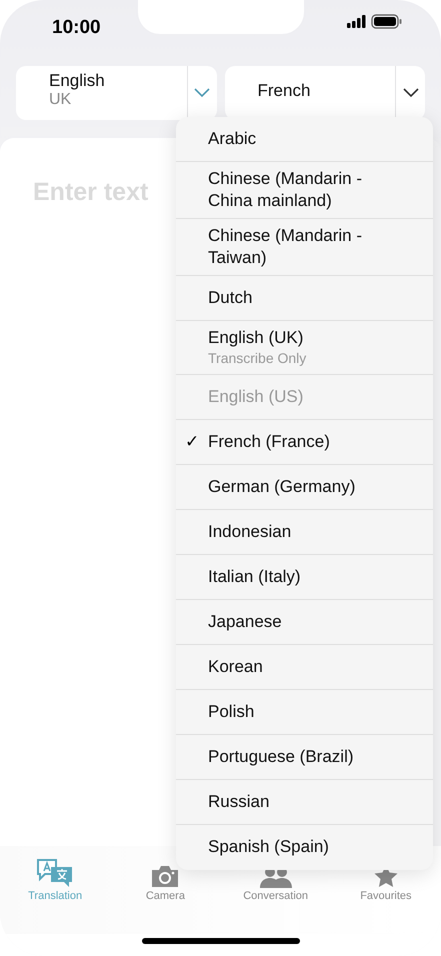  Describe the element at coordinates (268, 847) in the screenshot. I see `language-label: Spanish (Spain)` at that location.